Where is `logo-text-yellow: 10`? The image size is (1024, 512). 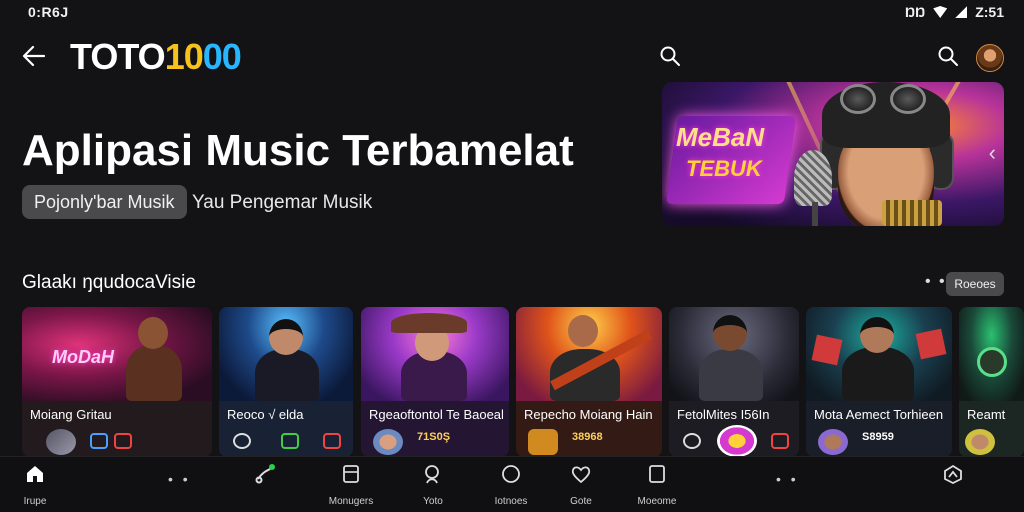 logo-text-yellow: 10 is located at coordinates (184, 56).